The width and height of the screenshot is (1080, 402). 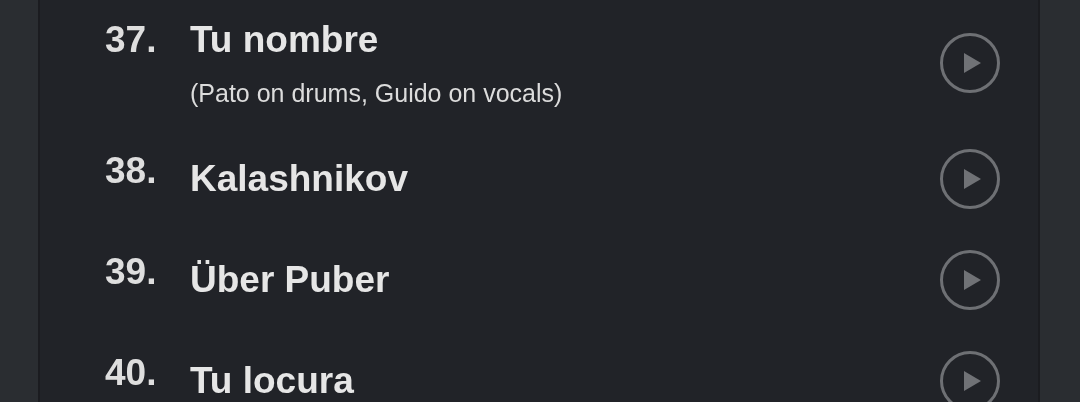 What do you see at coordinates (290, 280) in the screenshot?
I see `track-title: Über Puber` at bounding box center [290, 280].